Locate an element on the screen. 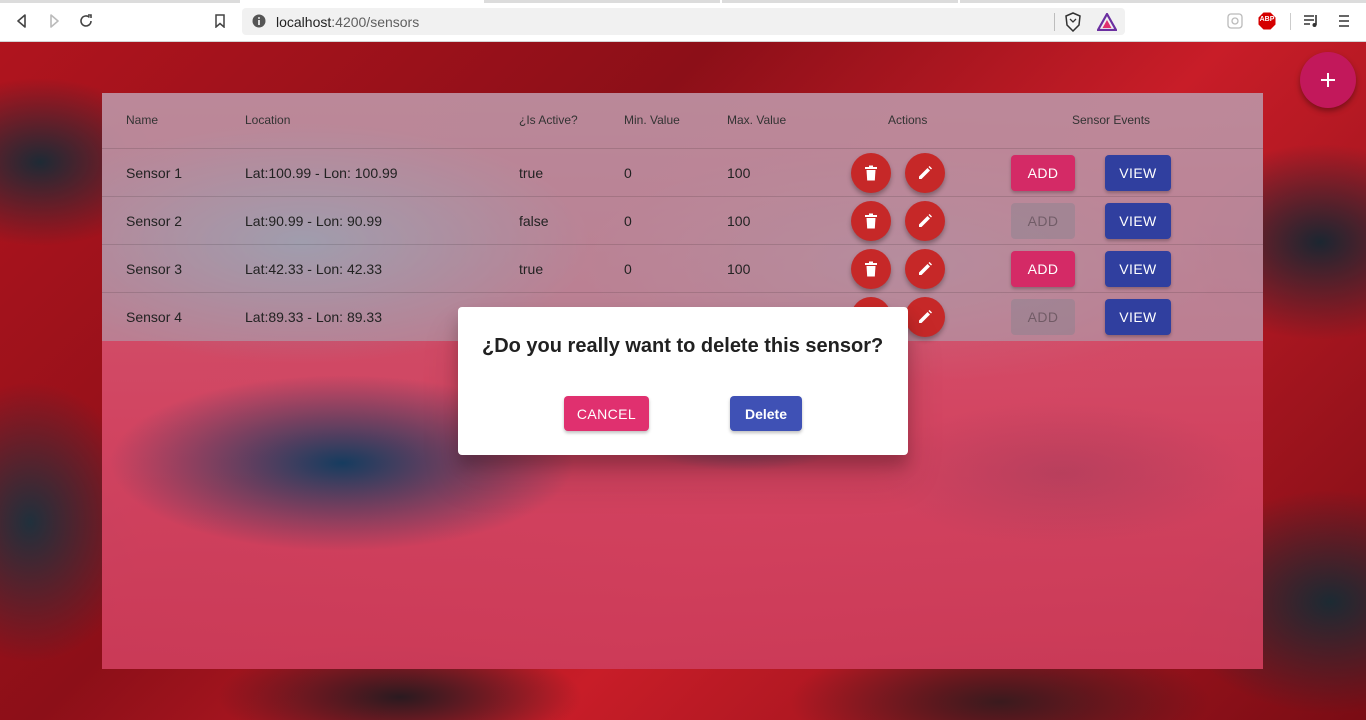  cell-name: Sensor 1 is located at coordinates (154, 173).